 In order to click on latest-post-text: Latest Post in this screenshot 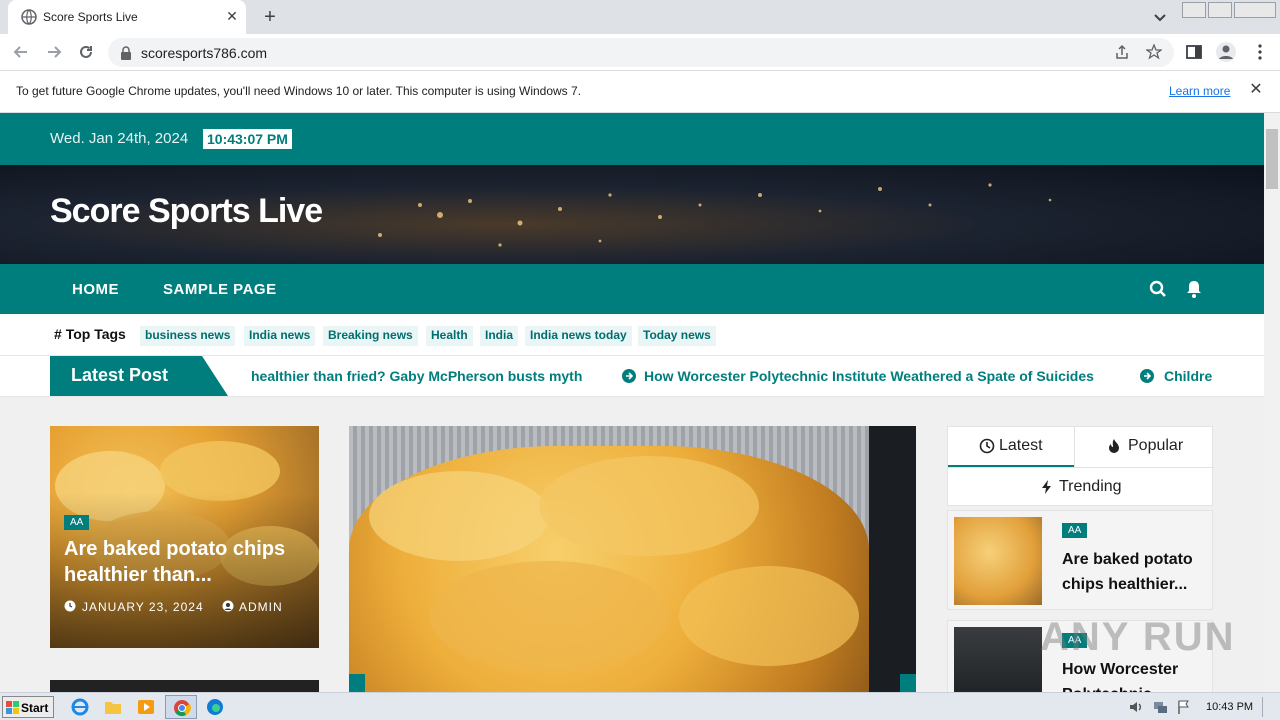, I will do `click(120, 375)`.